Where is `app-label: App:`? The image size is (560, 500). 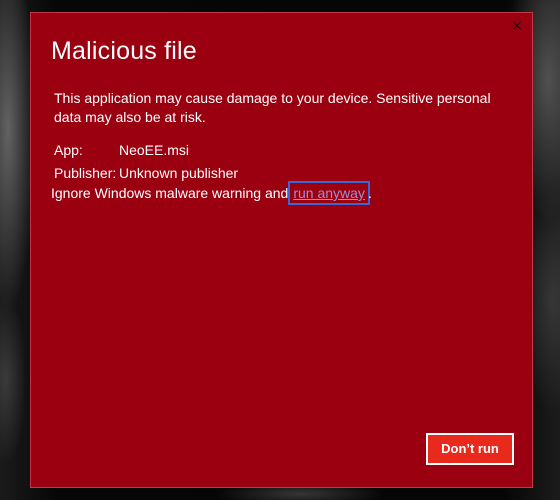
app-label: App: is located at coordinates (68, 150).